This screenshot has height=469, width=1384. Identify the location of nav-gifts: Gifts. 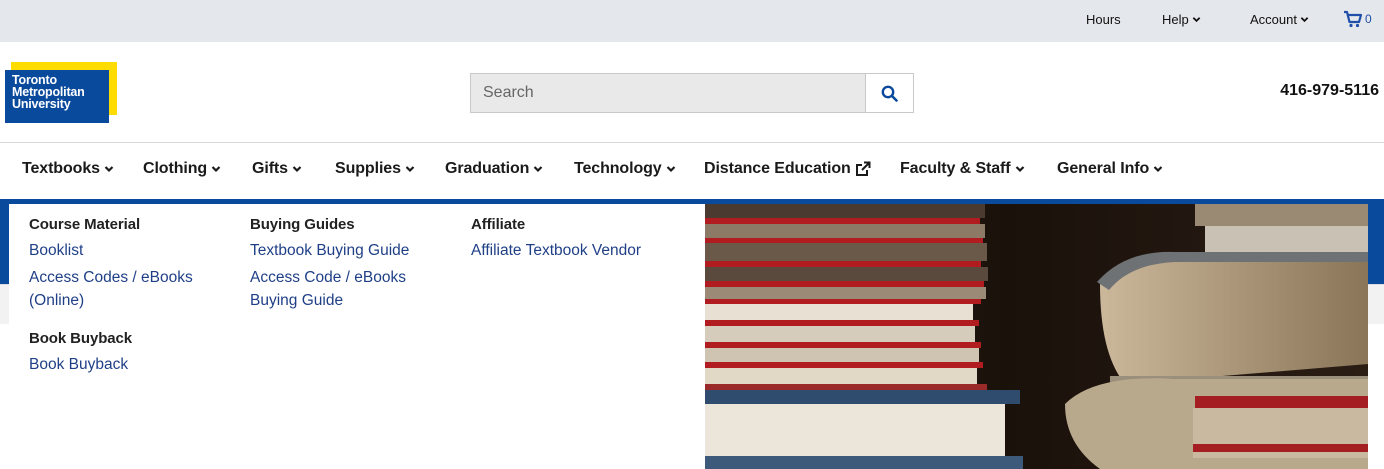
(277, 169).